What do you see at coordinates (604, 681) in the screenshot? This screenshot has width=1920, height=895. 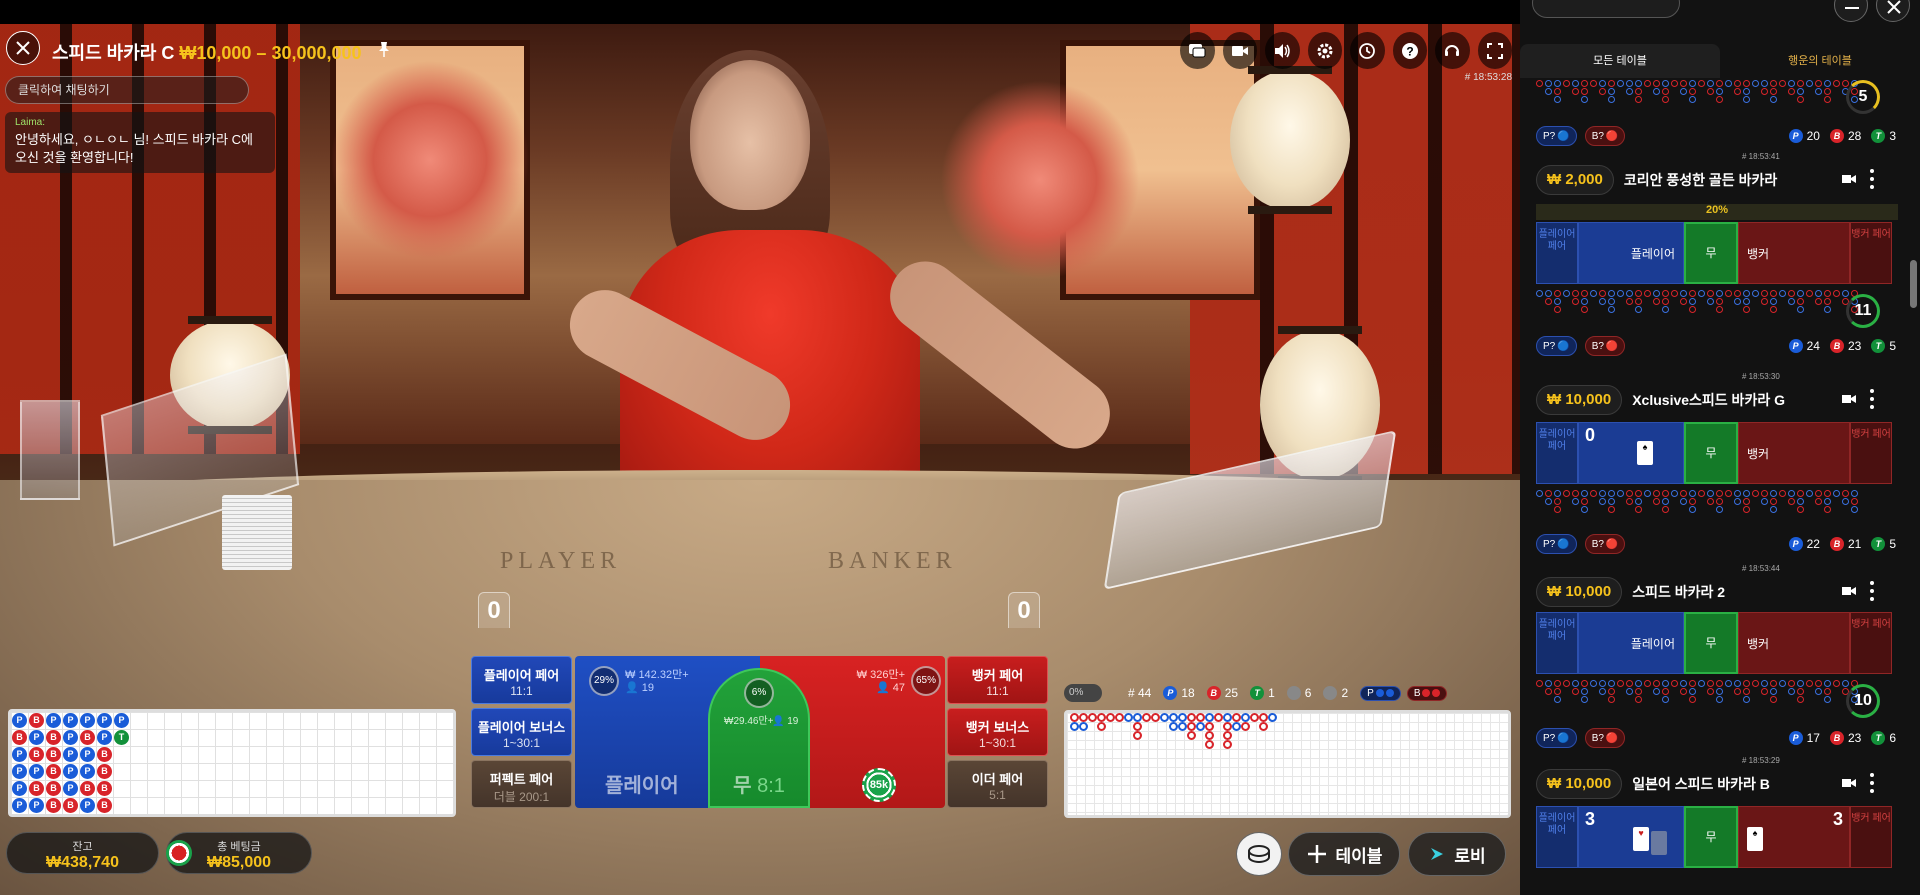 I see `player-pct: 29%` at bounding box center [604, 681].